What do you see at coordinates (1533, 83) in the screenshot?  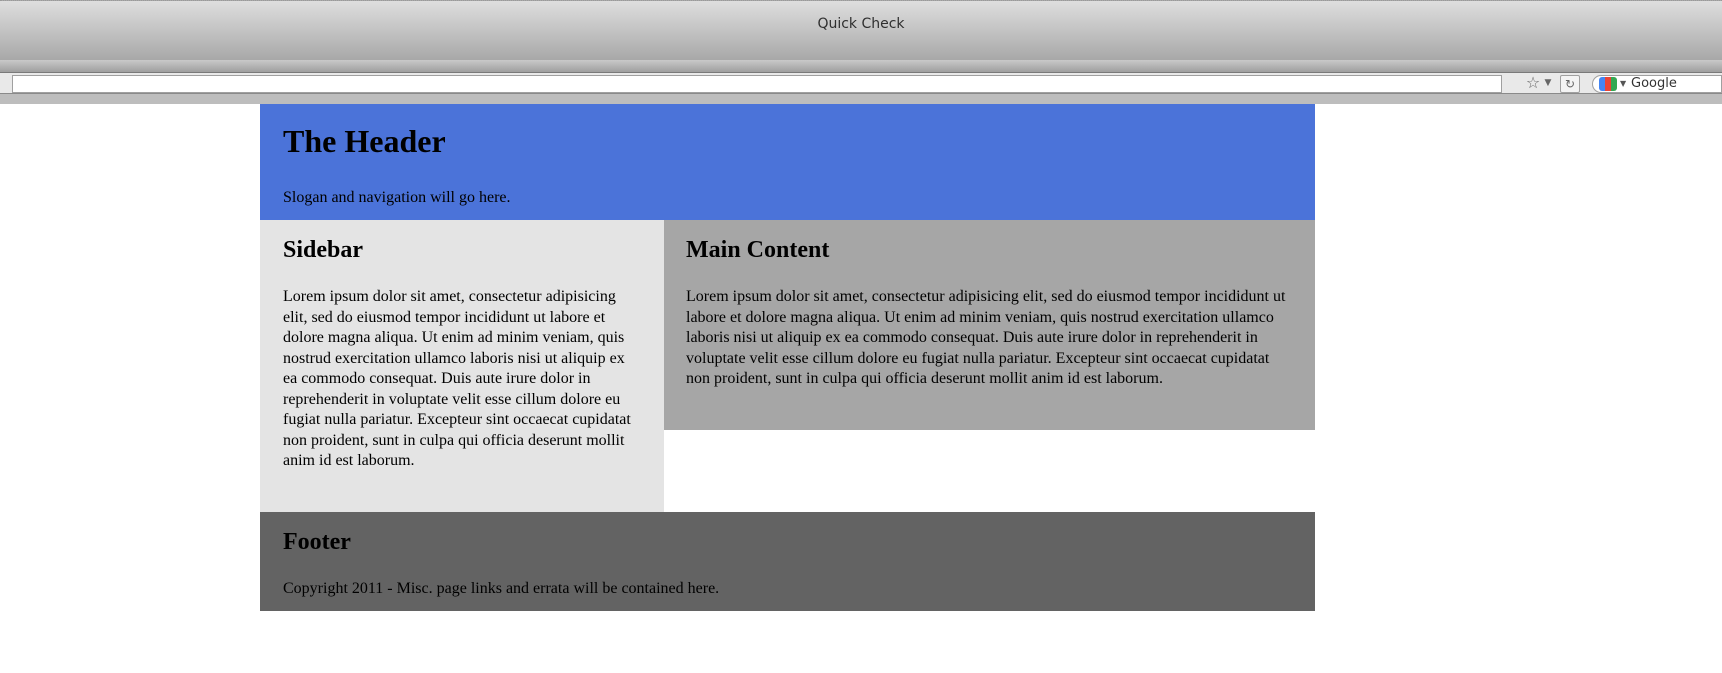 I see `star-icon: ☆` at bounding box center [1533, 83].